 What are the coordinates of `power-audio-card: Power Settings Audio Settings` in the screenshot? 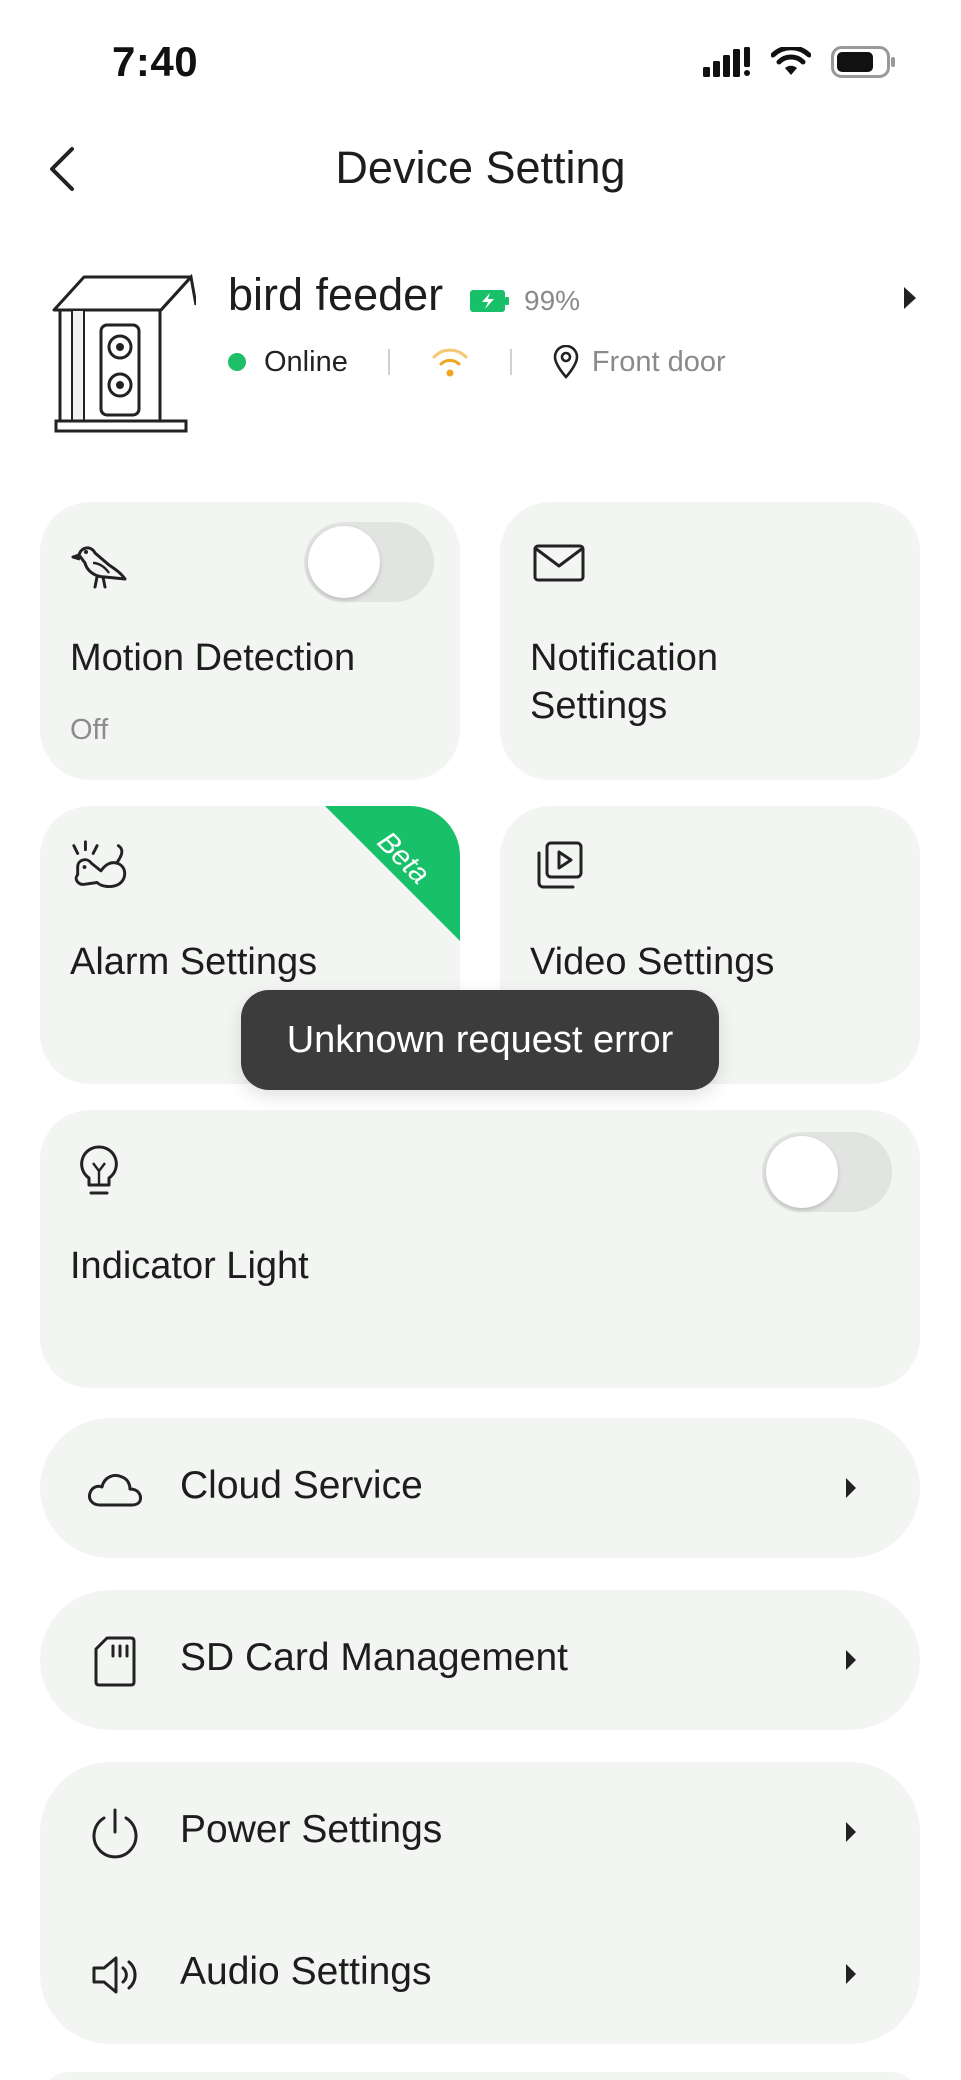 It's located at (480, 1903).